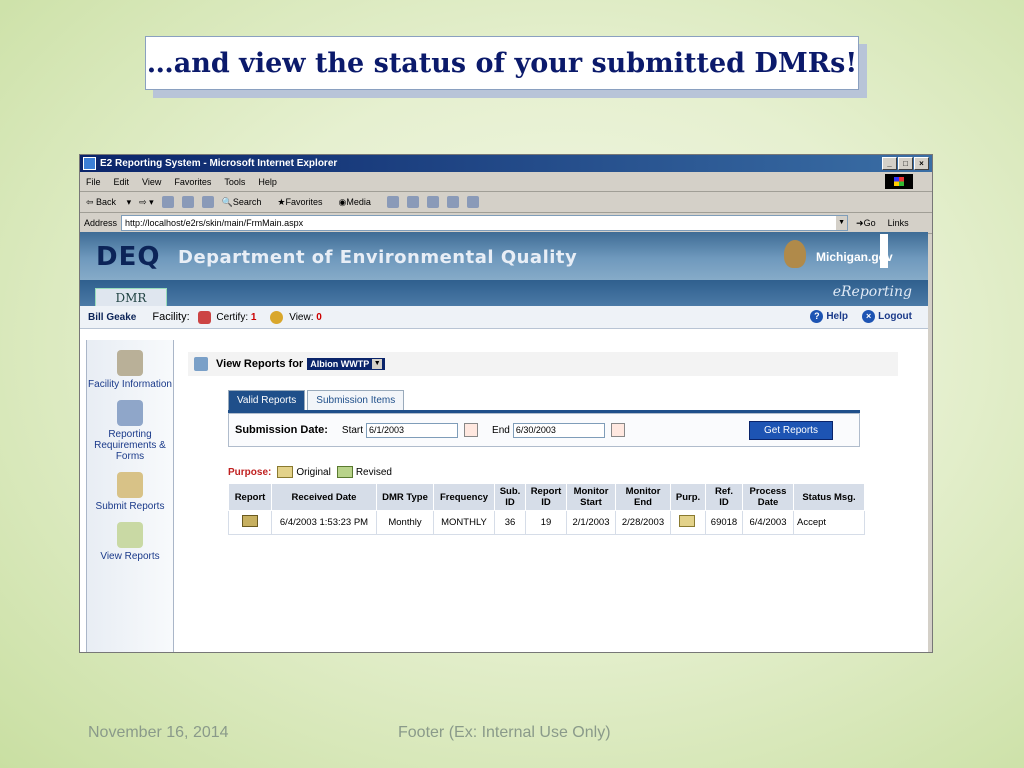  What do you see at coordinates (506, 202) in the screenshot?
I see `browser-toolbar: ⇦ Back ▾ ⇨ ▾ 🔍Search ★Favorites ◉Media` at bounding box center [506, 202].